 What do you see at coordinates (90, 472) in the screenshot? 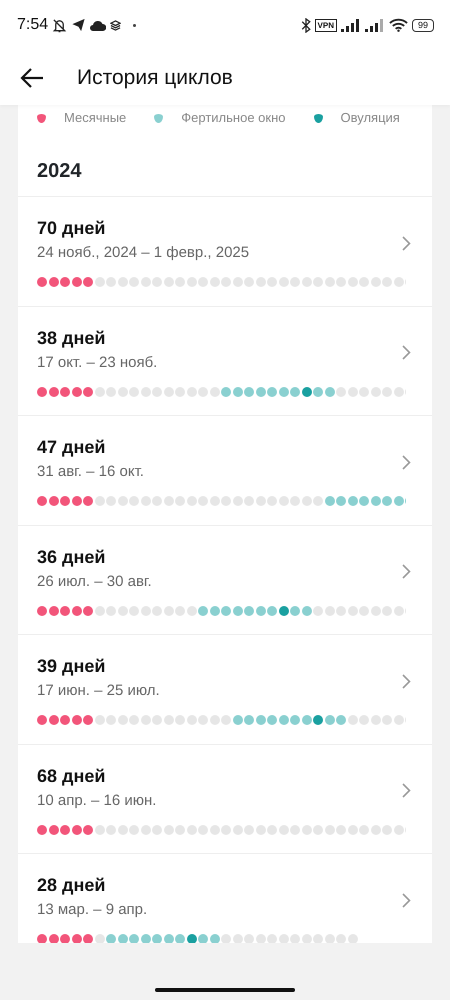
I see `cycle-dates: 31 авг. – 16 окт.` at bounding box center [90, 472].